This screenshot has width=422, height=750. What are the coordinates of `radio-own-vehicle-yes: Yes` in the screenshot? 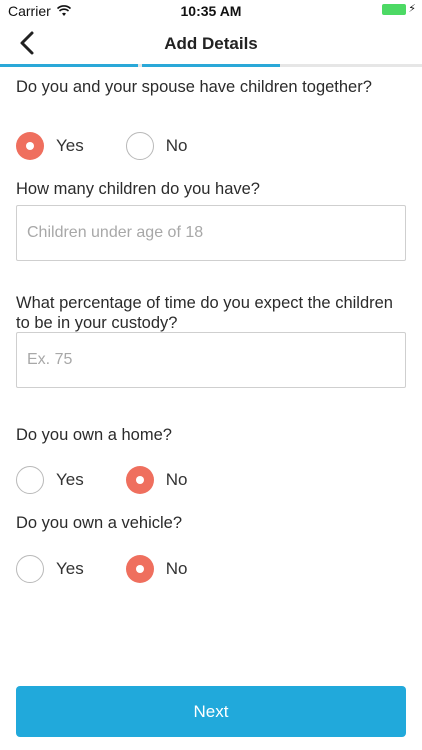 It's located at (50, 569).